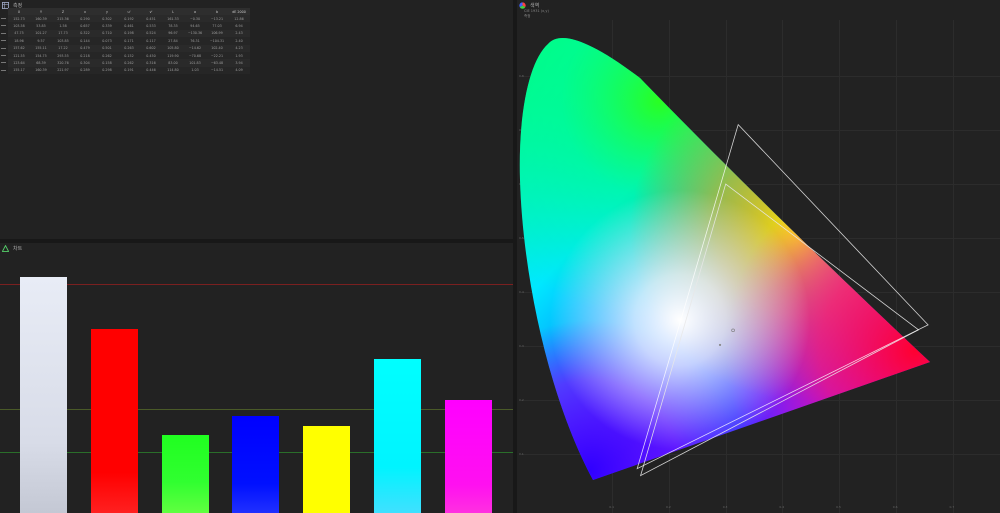 The height and width of the screenshot is (513, 1000). Describe the element at coordinates (63, 33) in the screenshot. I see `table-cell: 17.73` at that location.